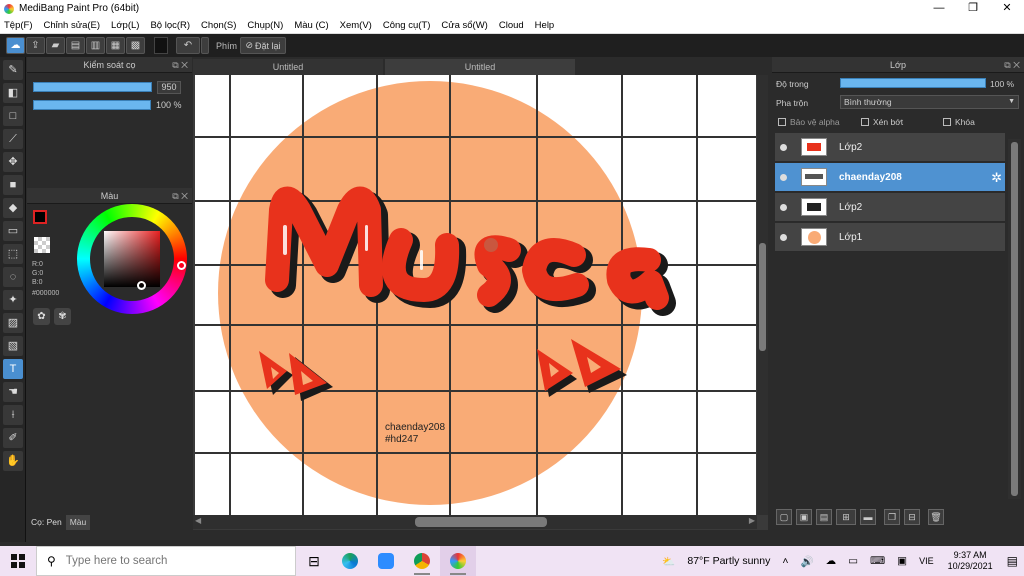 This screenshot has width=1024, height=576. I want to click on layer-scrollbar, so click(1014, 319).